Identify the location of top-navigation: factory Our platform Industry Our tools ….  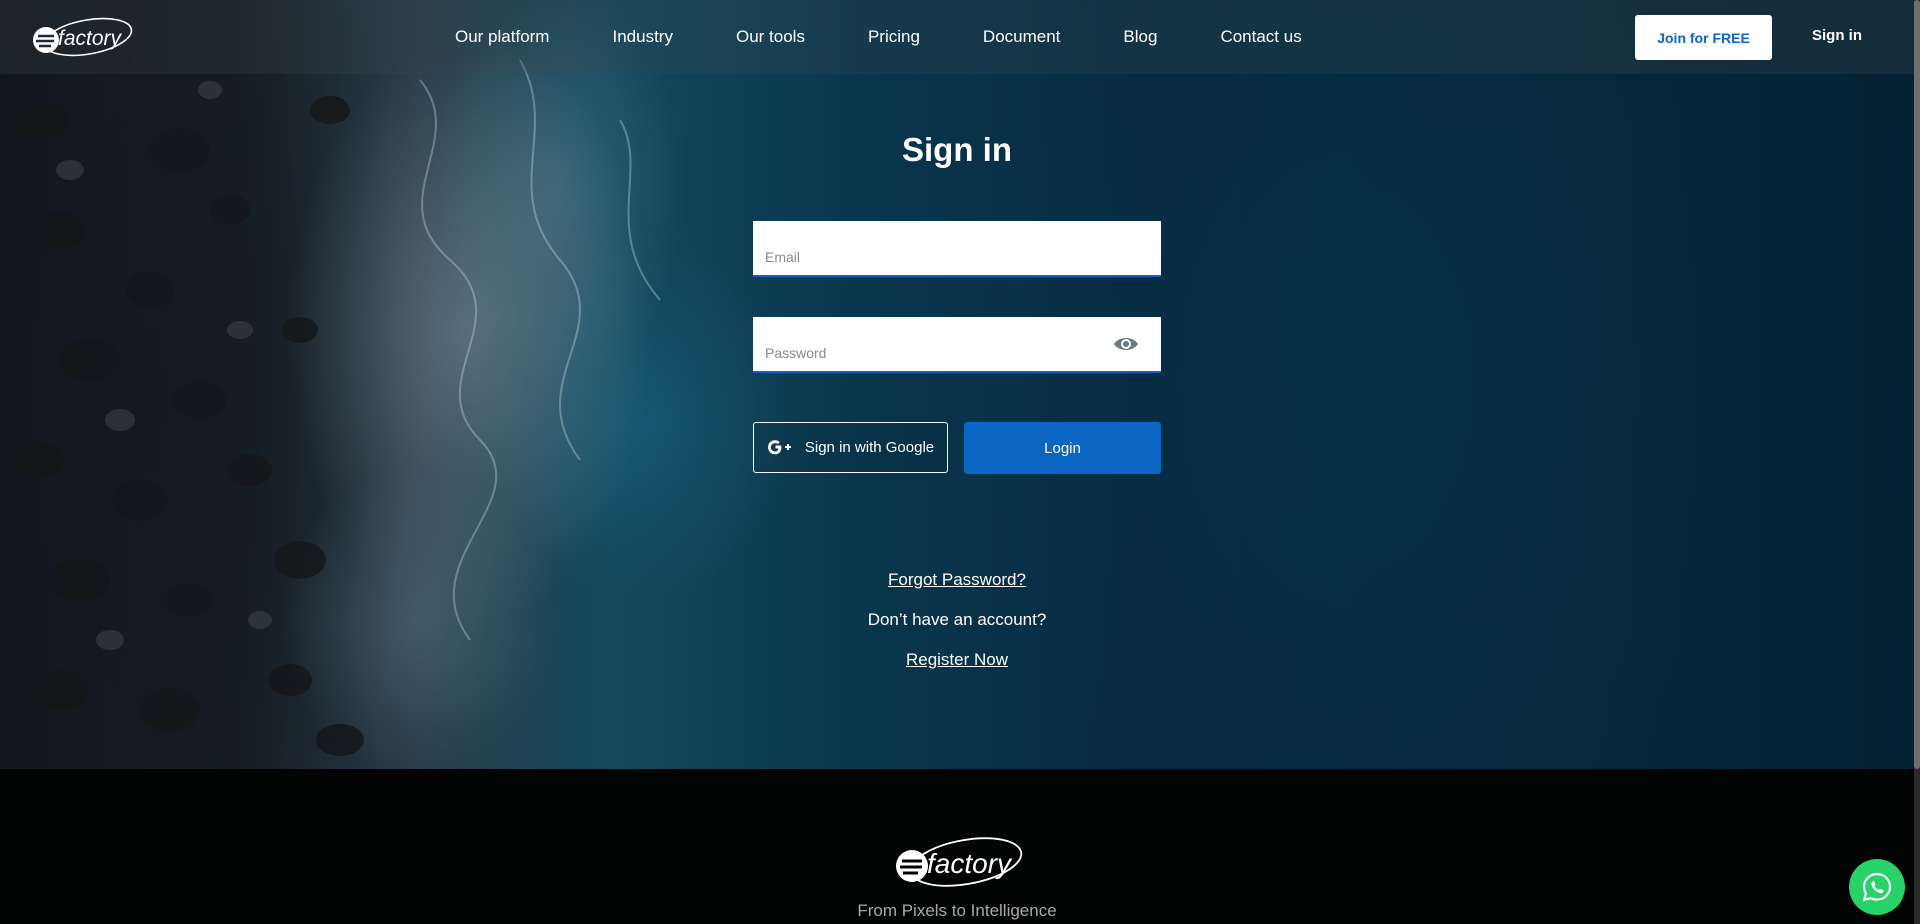
(957, 37).